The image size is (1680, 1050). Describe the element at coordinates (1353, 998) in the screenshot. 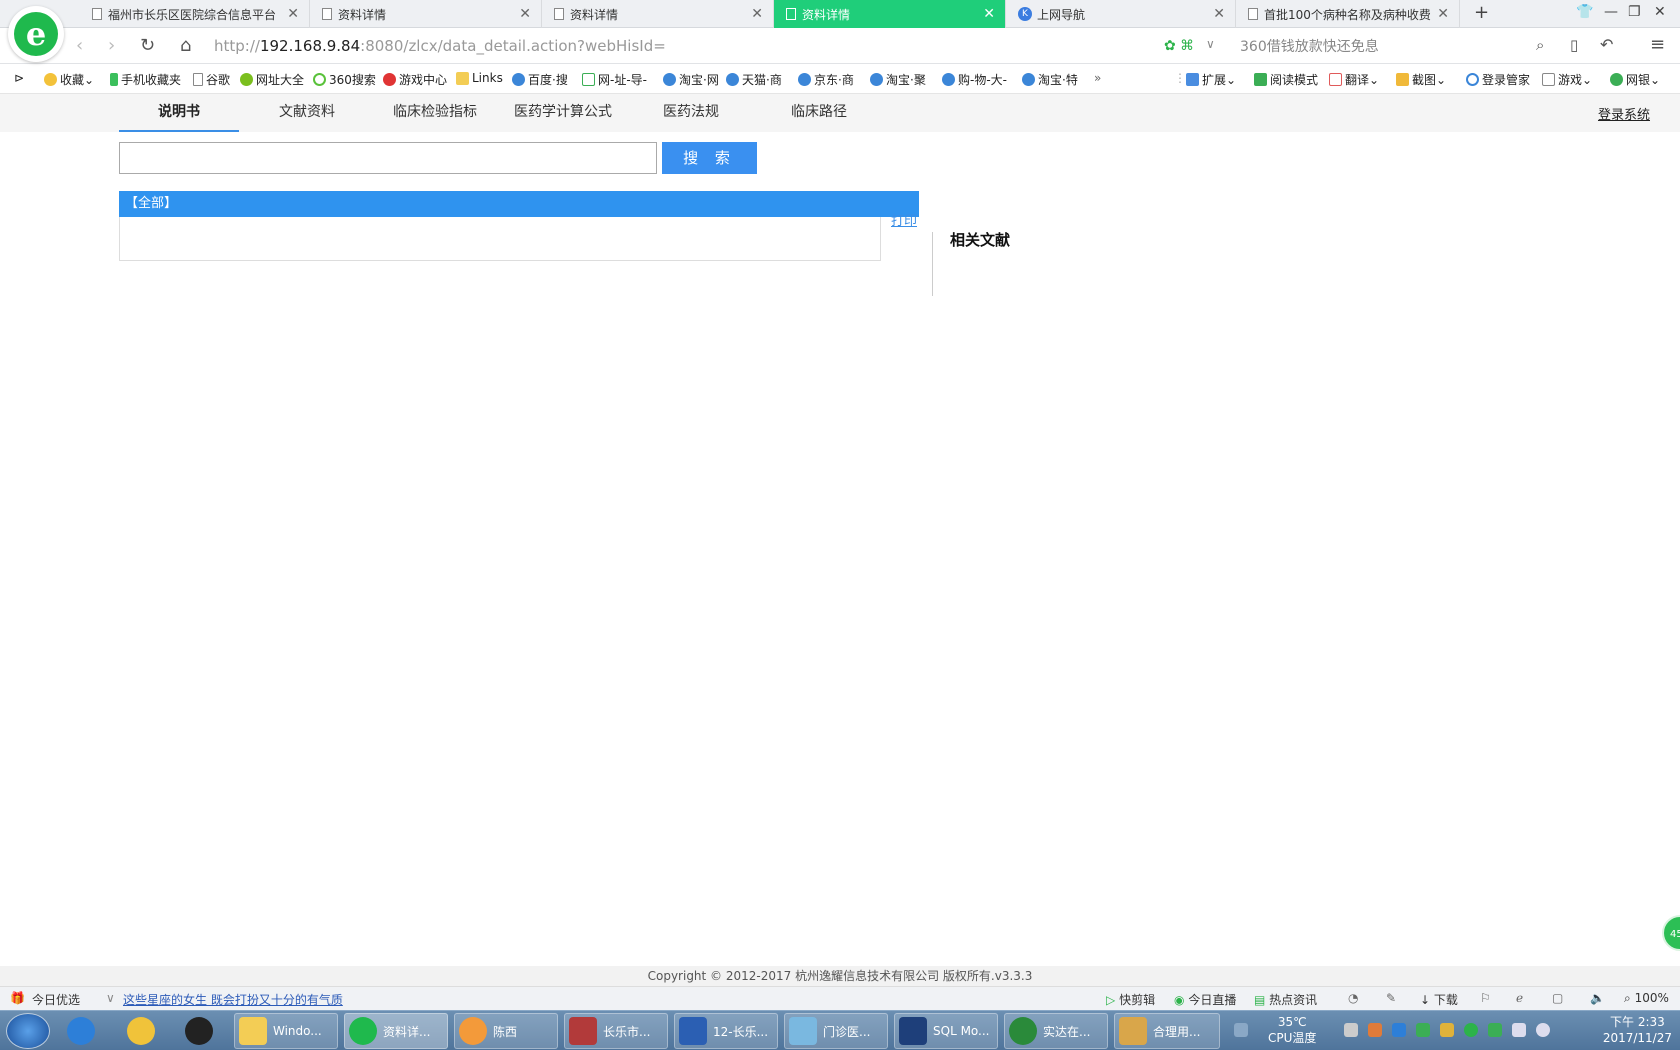

I see `speed-icon: ◔` at that location.